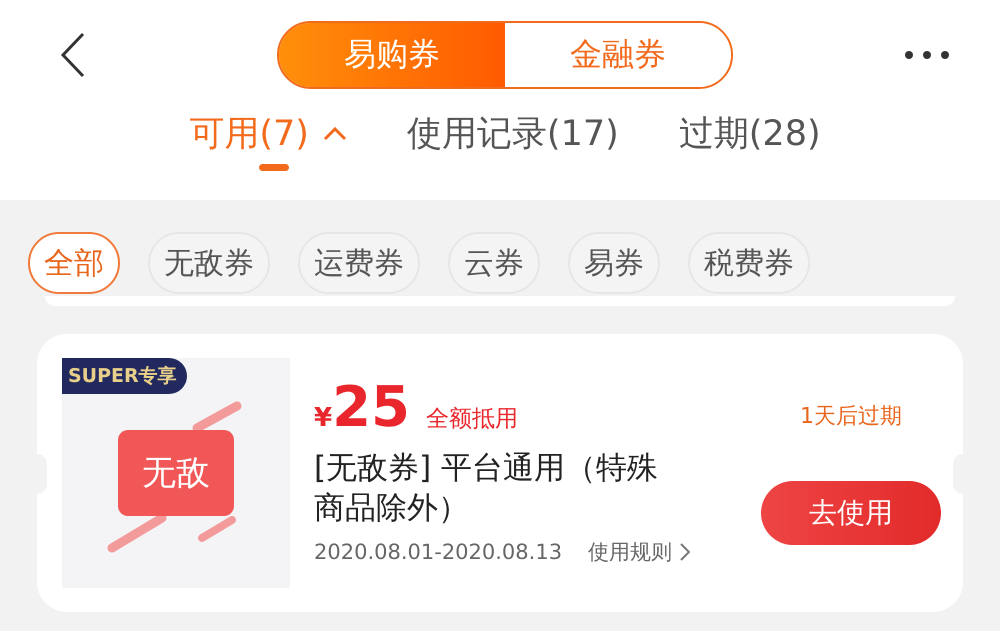 The image size is (1000, 631). What do you see at coordinates (323, 417) in the screenshot?
I see `currency-sign: ¥` at bounding box center [323, 417].